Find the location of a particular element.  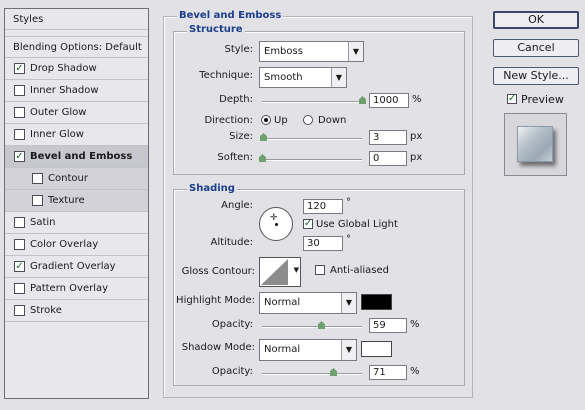

soften-label: Soften: is located at coordinates (235, 157).